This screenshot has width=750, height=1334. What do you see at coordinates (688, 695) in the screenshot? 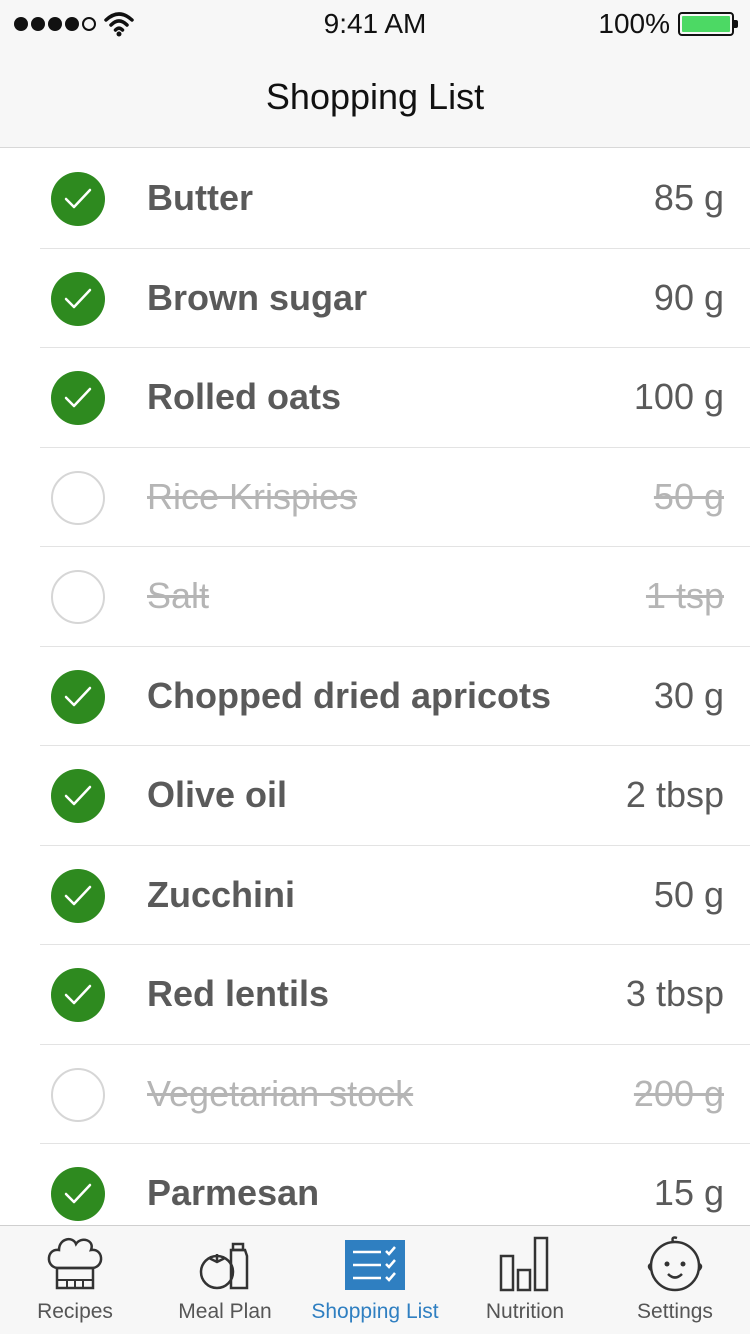
I see `item-quantity: 30 g` at bounding box center [688, 695].